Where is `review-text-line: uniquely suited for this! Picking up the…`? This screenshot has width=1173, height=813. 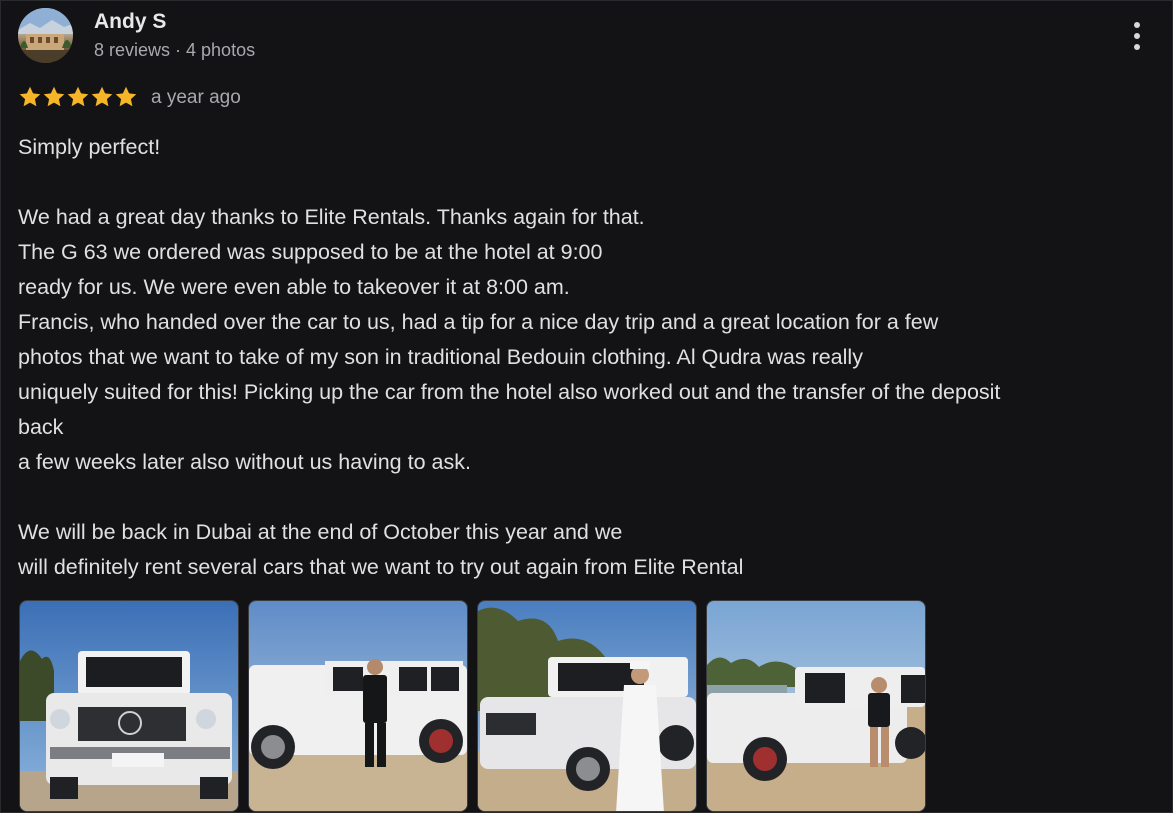
review-text-line: uniquely suited for this! Picking up the… is located at coordinates (509, 392).